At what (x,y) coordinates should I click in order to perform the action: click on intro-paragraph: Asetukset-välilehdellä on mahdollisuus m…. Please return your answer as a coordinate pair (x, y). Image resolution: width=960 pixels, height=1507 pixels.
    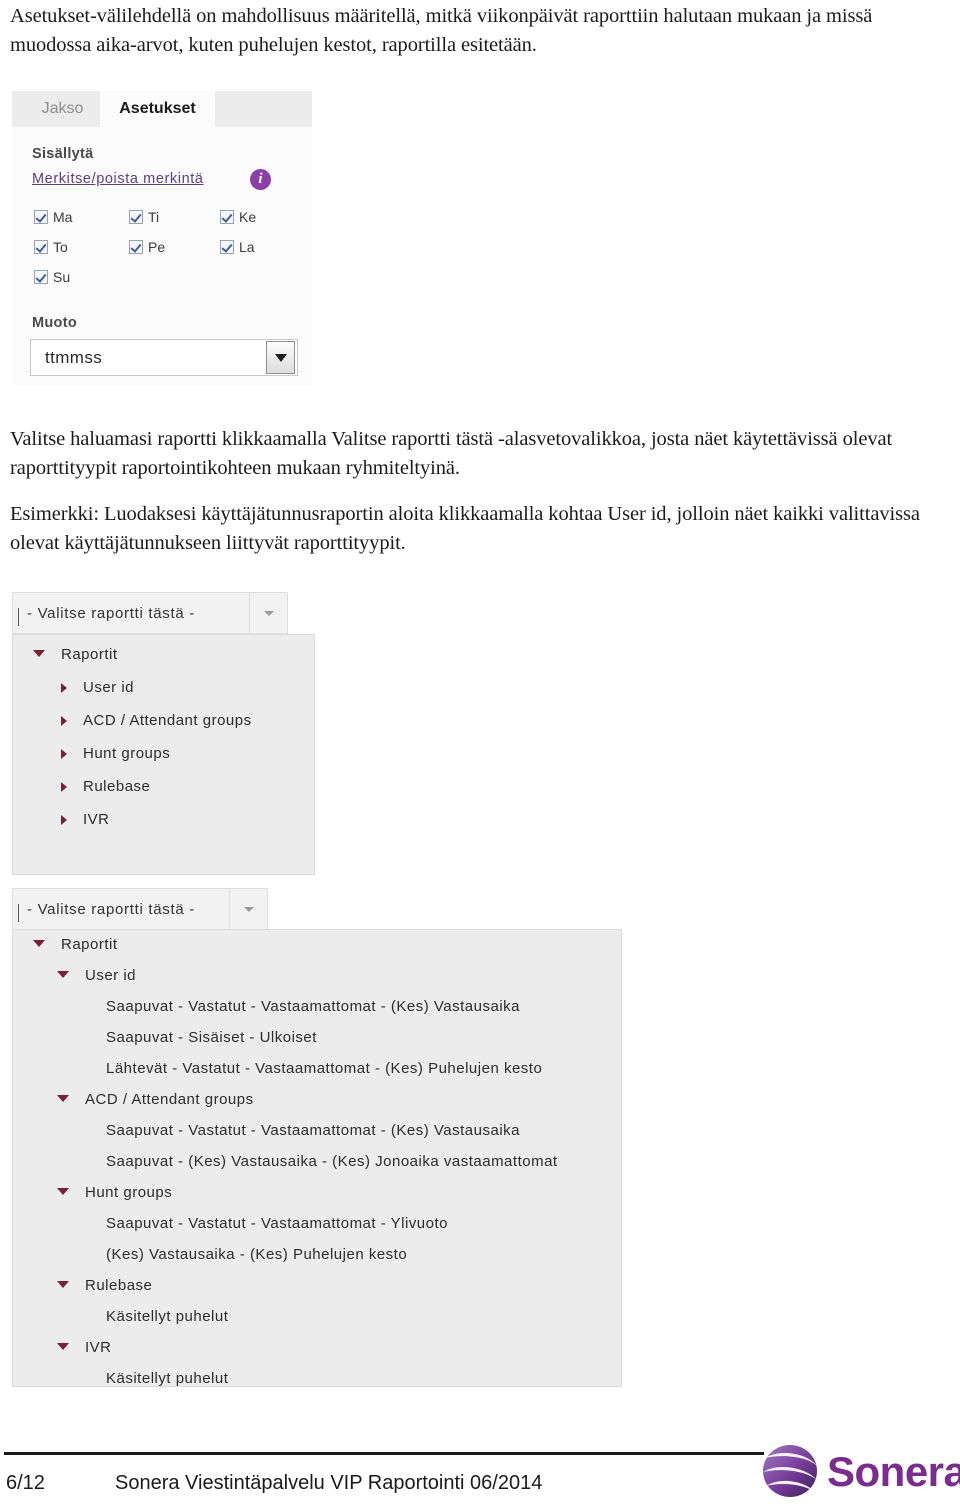
    Looking at the image, I should click on (441, 30).